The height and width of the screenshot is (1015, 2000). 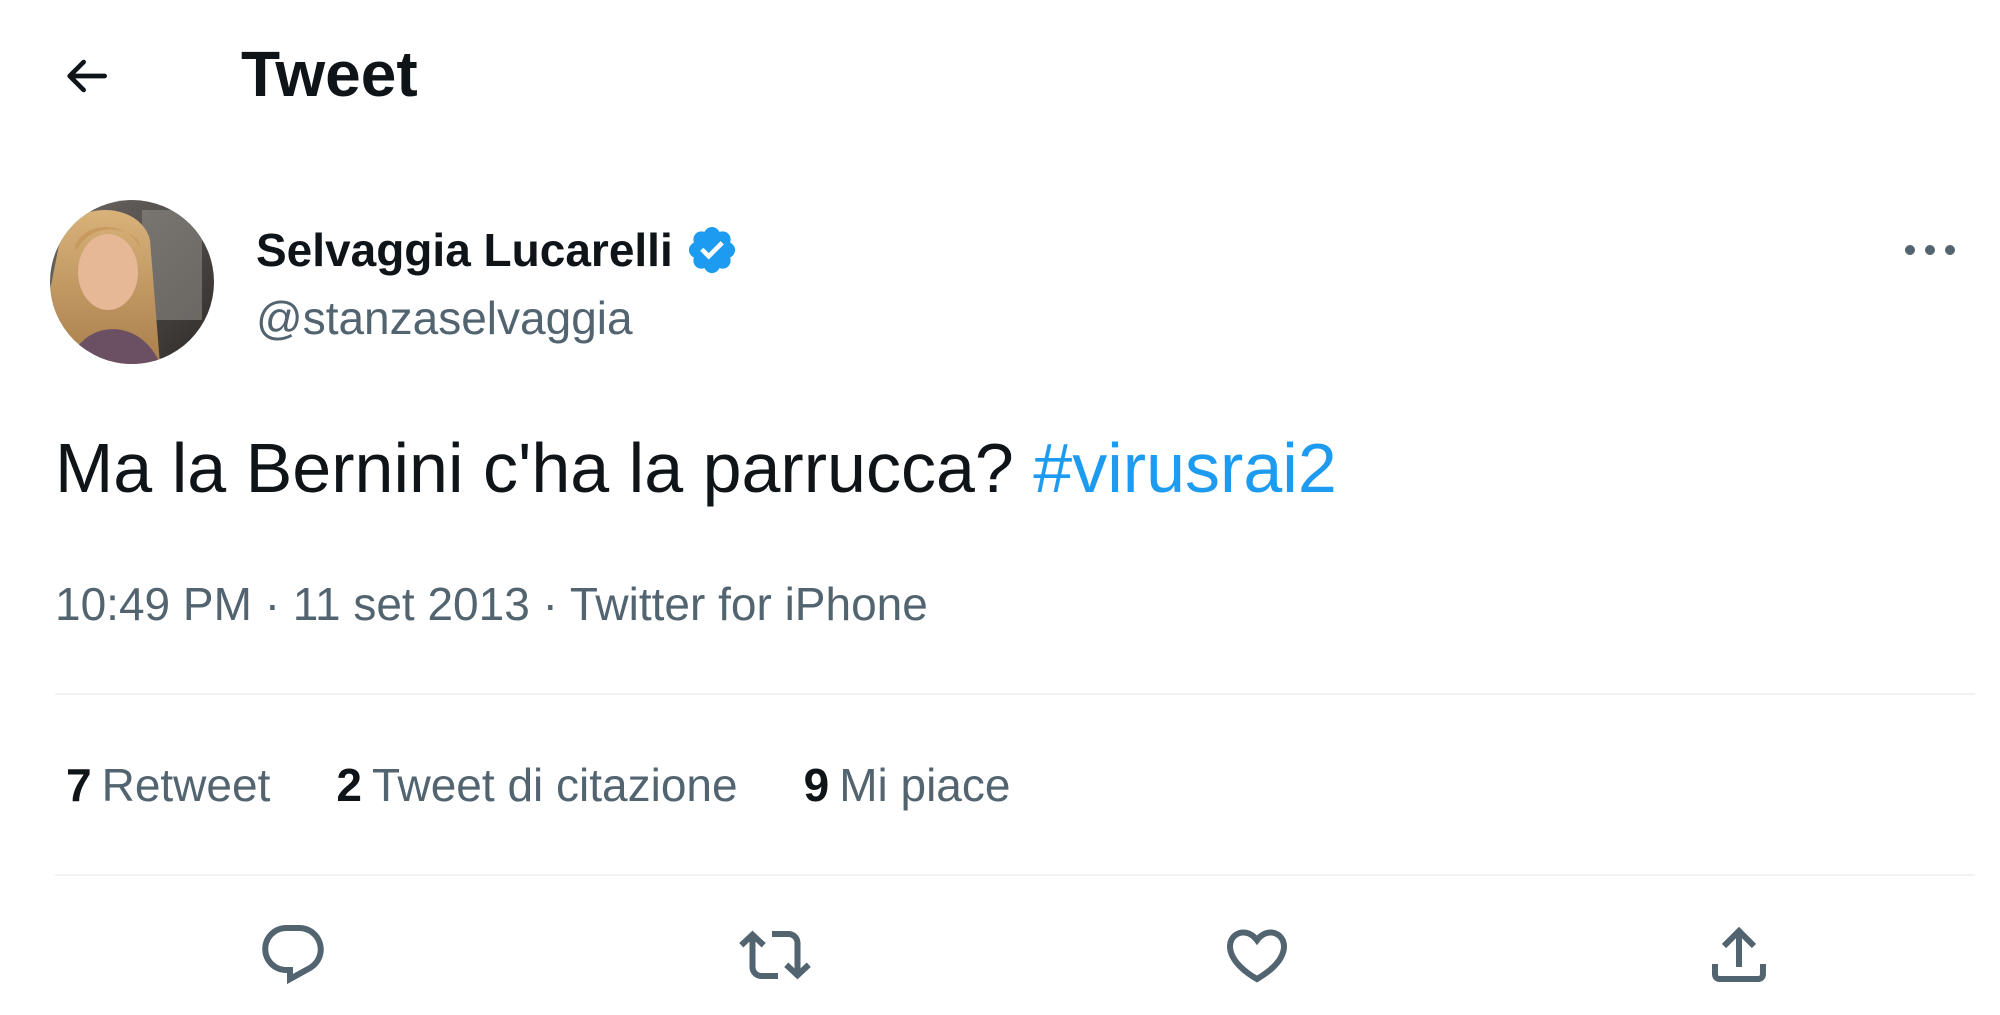 I want to click on quotes-label: Tweet di citazione, so click(x=554, y=785).